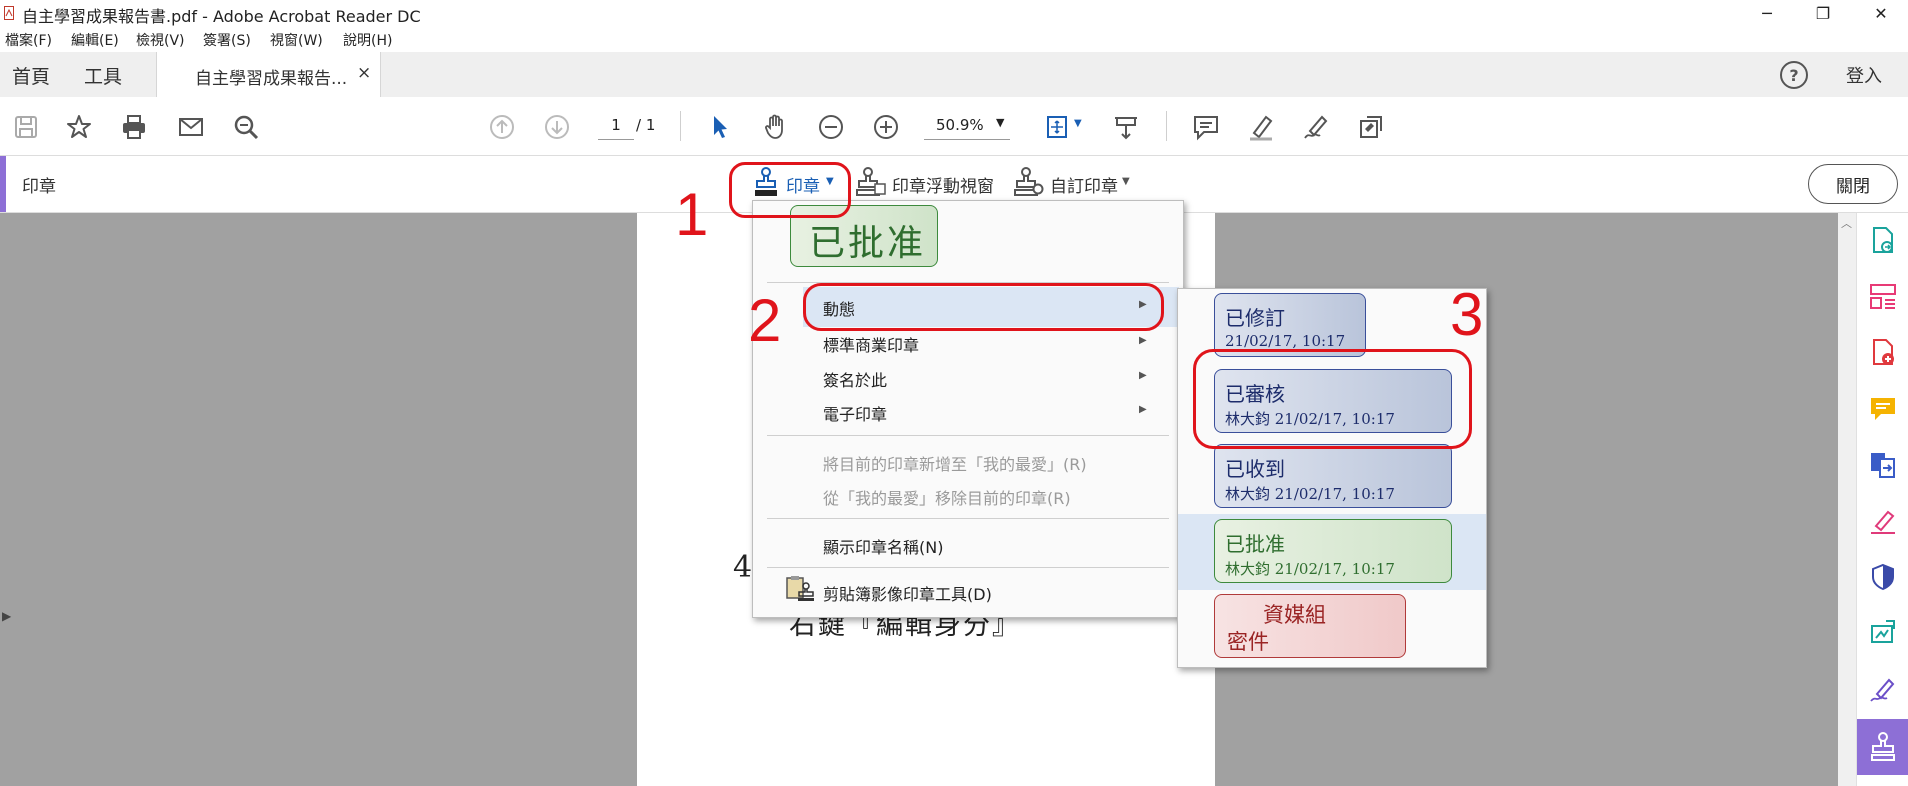  Describe the element at coordinates (1058, 127) in the screenshot. I see `fit-icon` at that location.